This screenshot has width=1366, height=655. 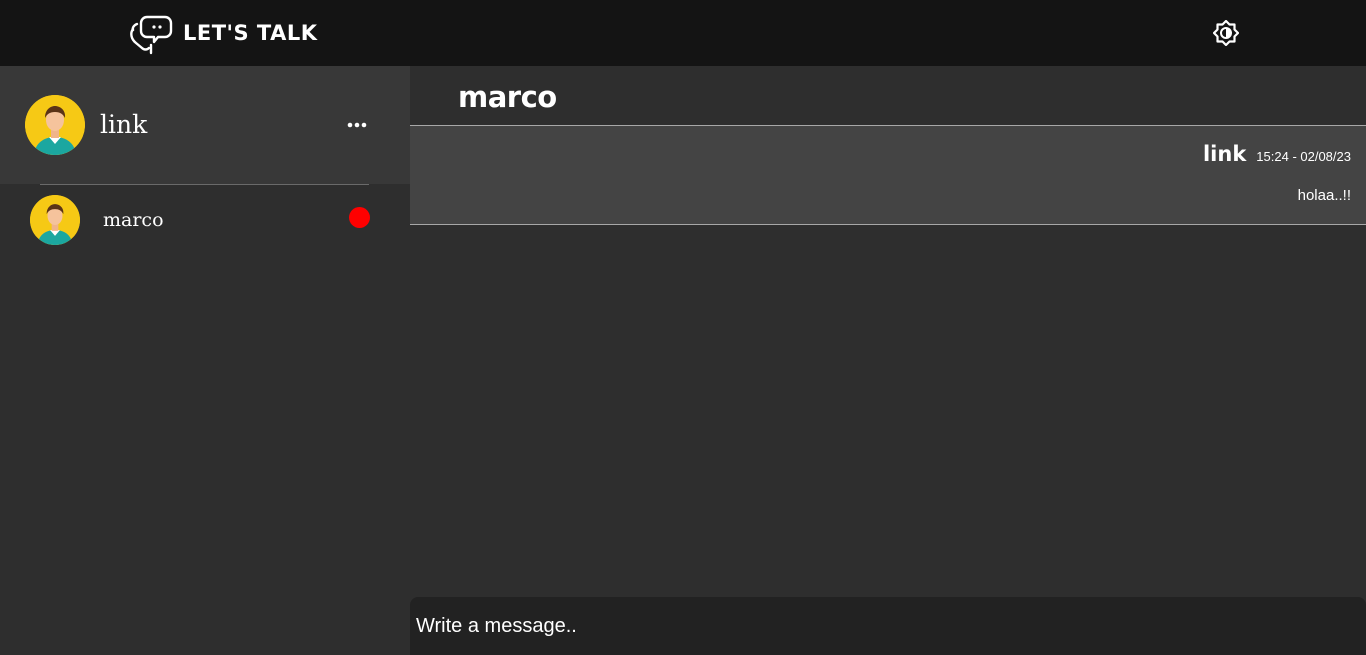 What do you see at coordinates (1324, 195) in the screenshot?
I see `message-text: holaa..!!` at bounding box center [1324, 195].